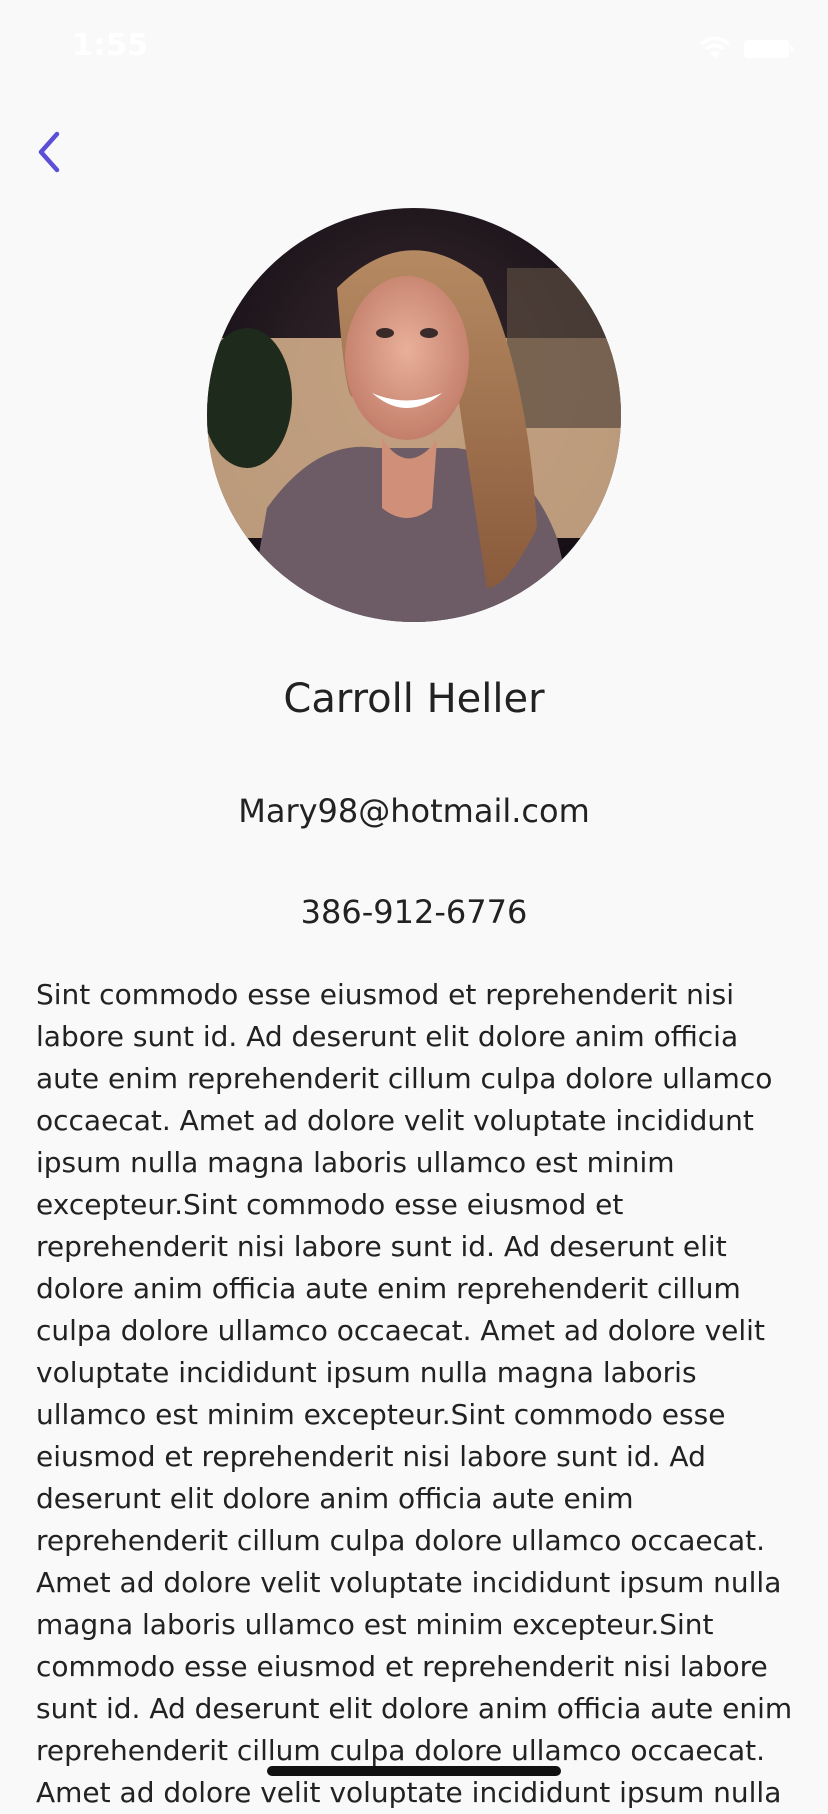  Describe the element at coordinates (414, 415) in the screenshot. I see `avatar` at that location.